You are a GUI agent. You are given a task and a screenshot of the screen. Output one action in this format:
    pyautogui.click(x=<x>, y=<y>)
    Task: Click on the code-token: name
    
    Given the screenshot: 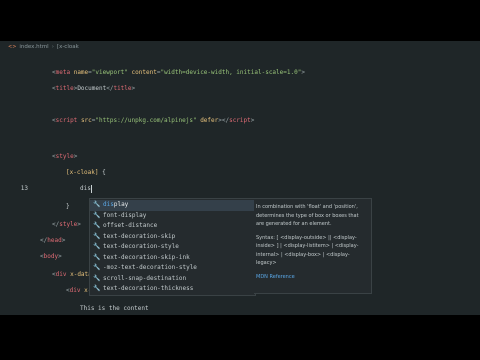 What is the action you would take?
    pyautogui.click(x=81, y=72)
    